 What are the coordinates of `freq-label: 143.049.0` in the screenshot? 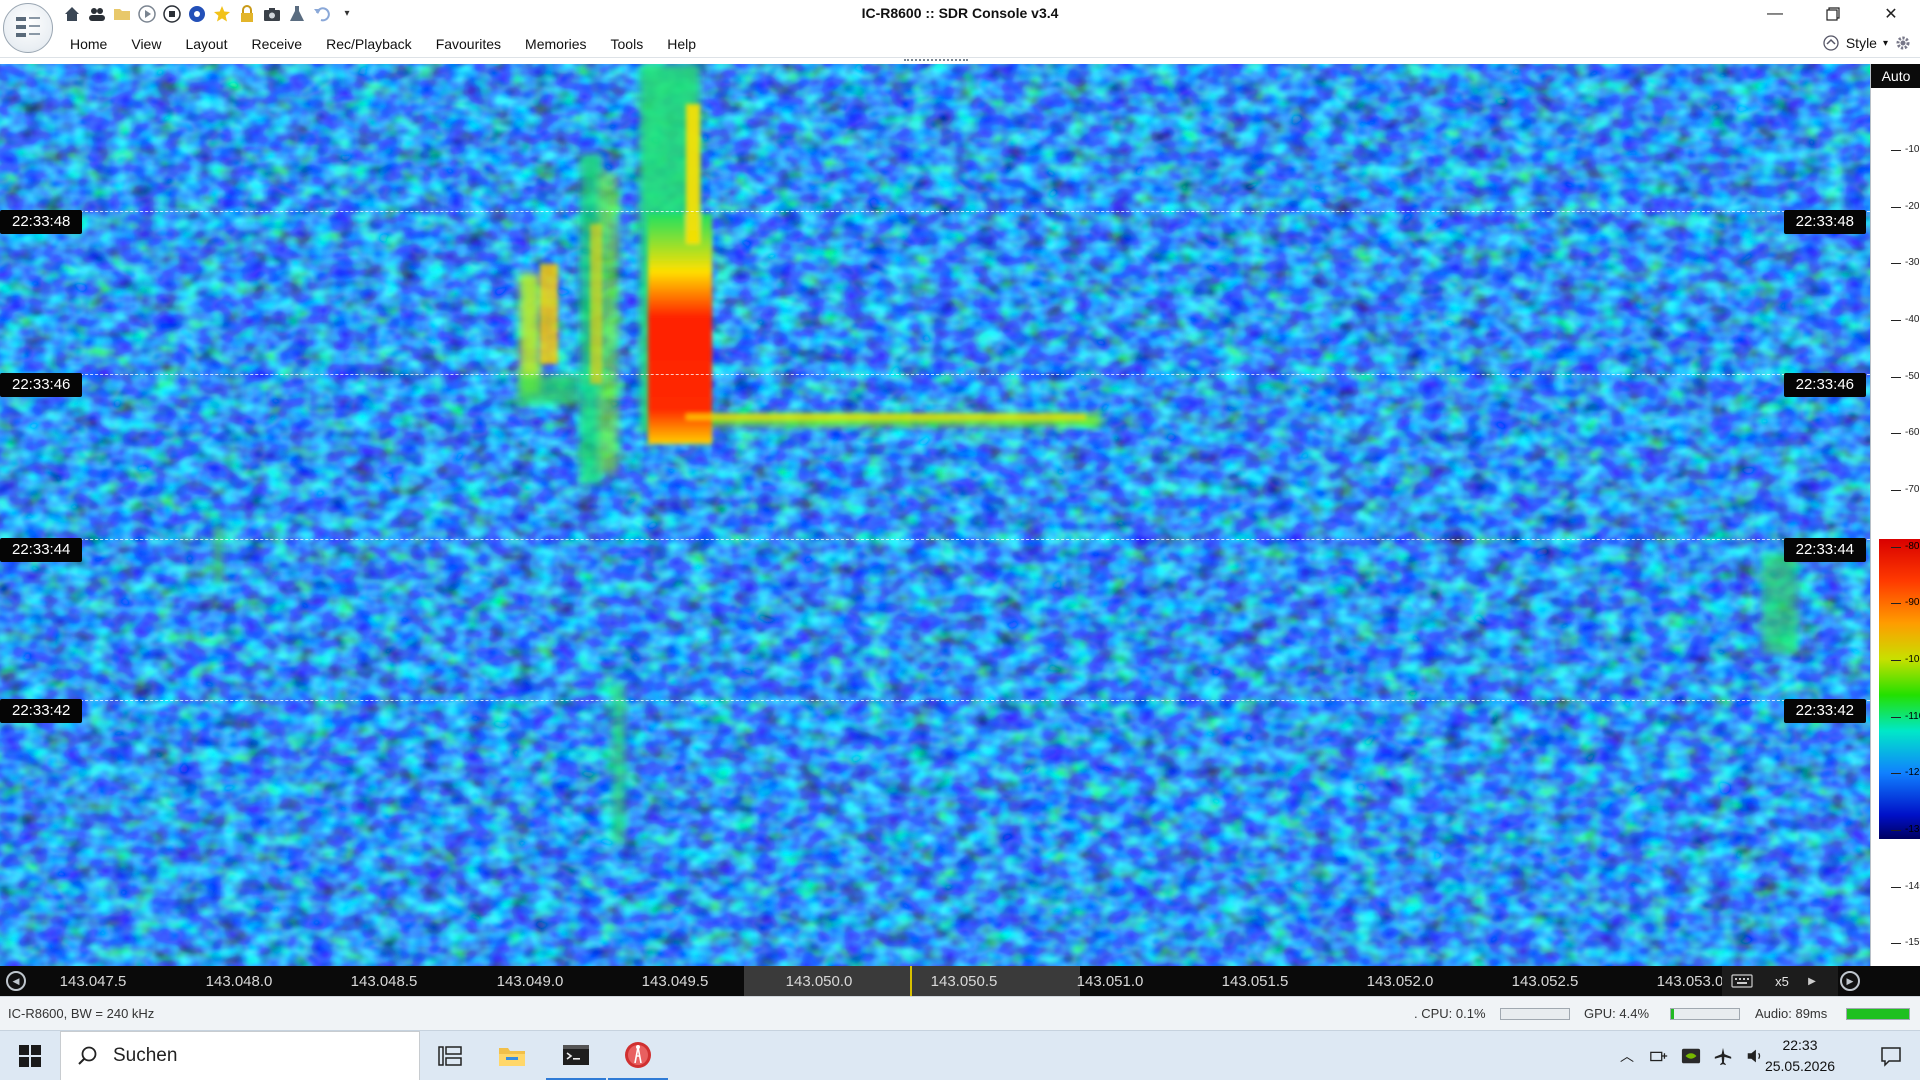 It's located at (530, 981).